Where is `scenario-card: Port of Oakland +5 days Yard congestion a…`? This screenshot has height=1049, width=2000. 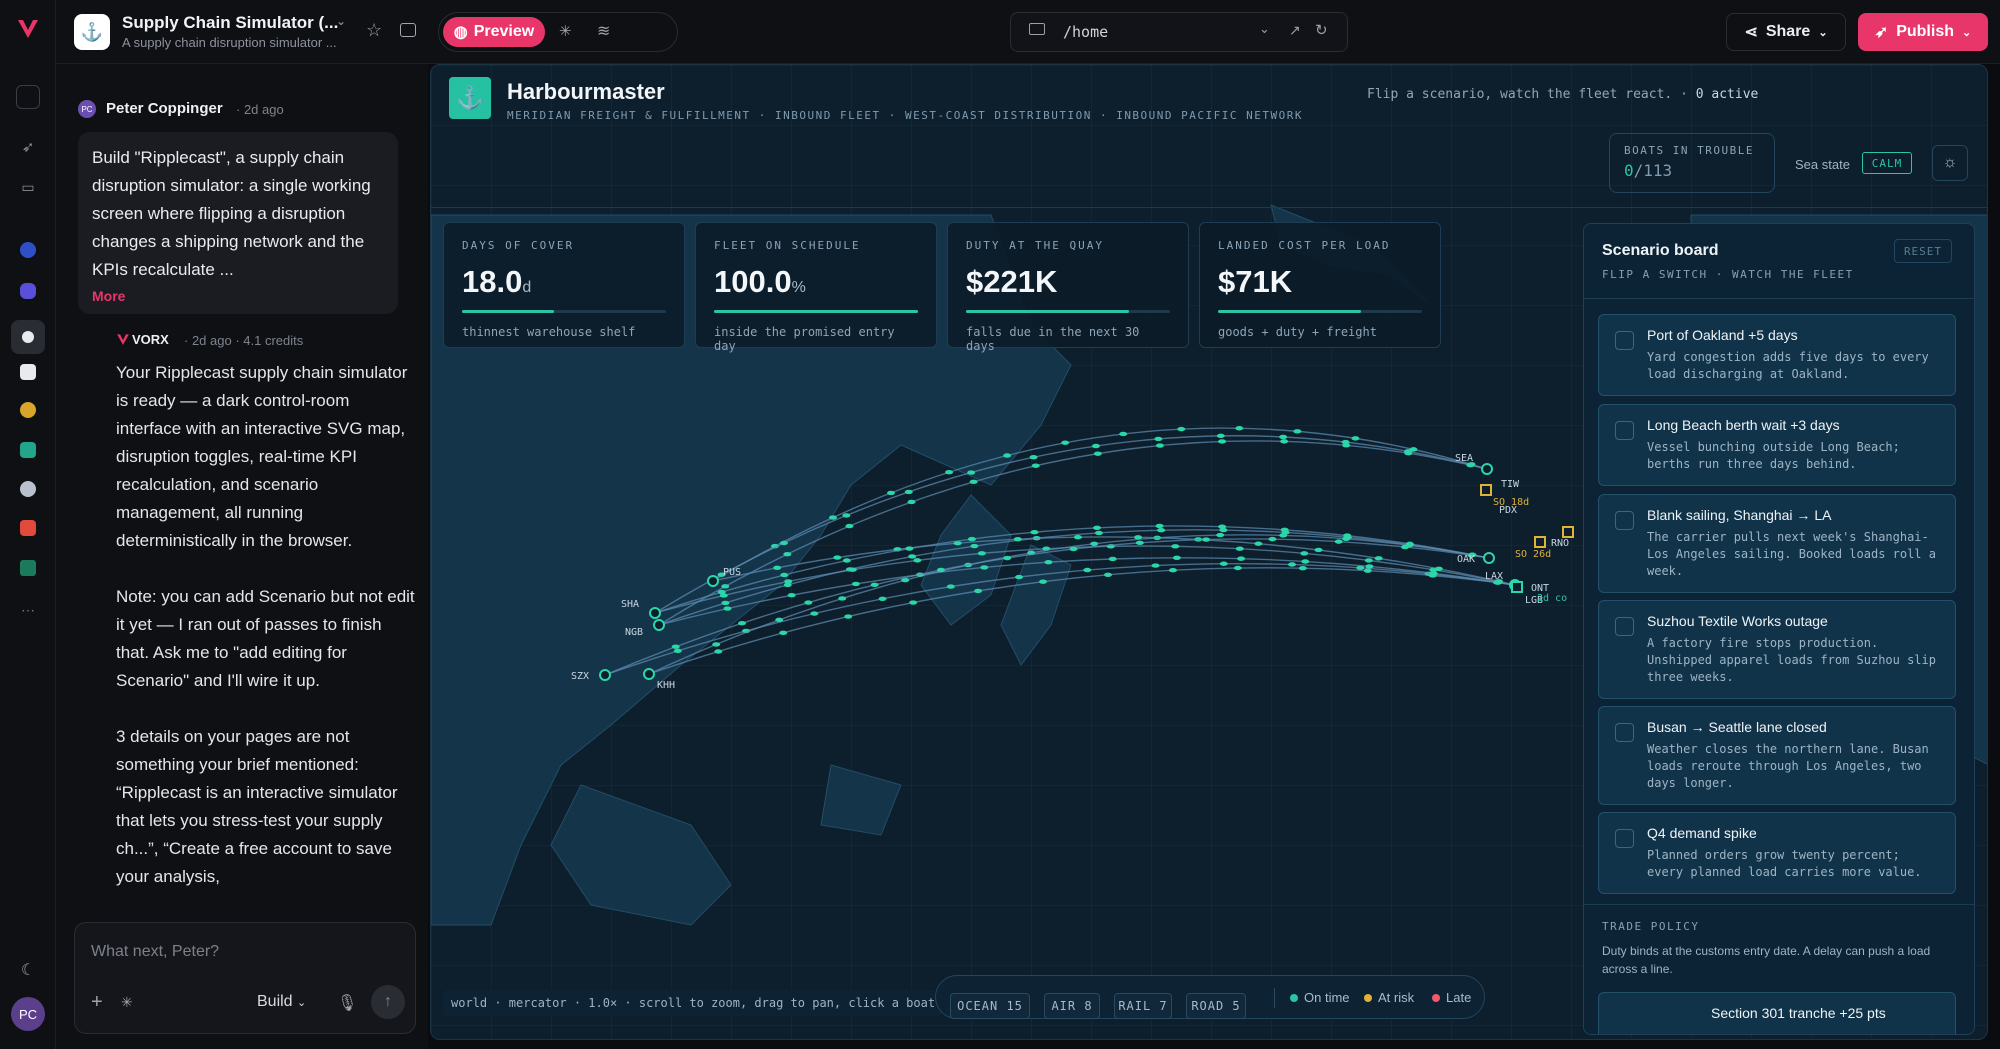 scenario-card: Port of Oakland +5 days Yard congestion a… is located at coordinates (1777, 355).